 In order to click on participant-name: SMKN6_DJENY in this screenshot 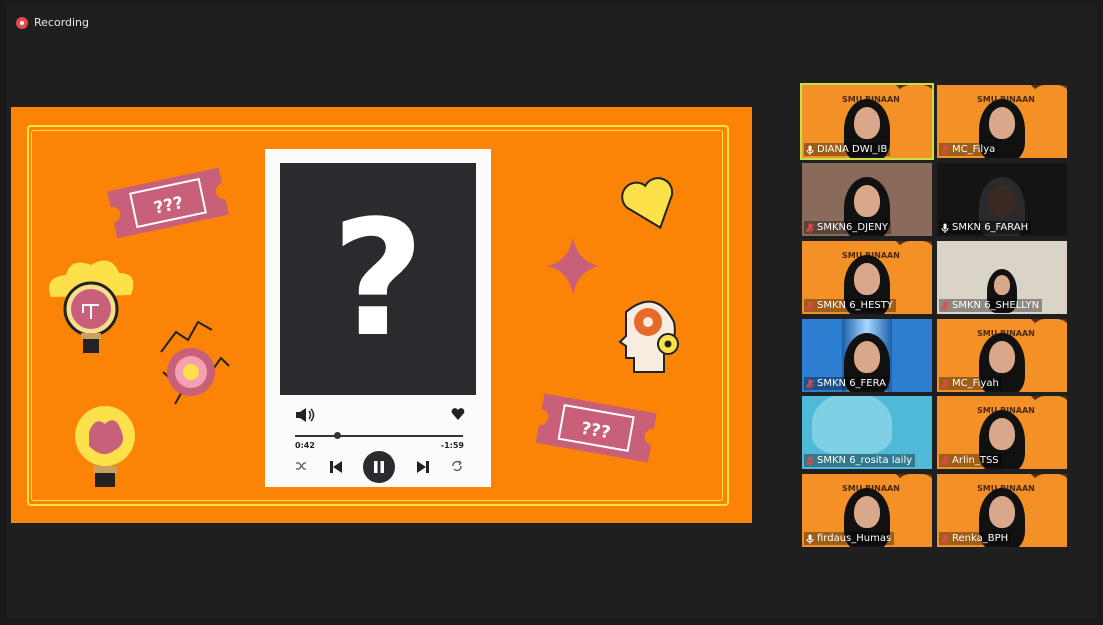, I will do `click(852, 227)`.